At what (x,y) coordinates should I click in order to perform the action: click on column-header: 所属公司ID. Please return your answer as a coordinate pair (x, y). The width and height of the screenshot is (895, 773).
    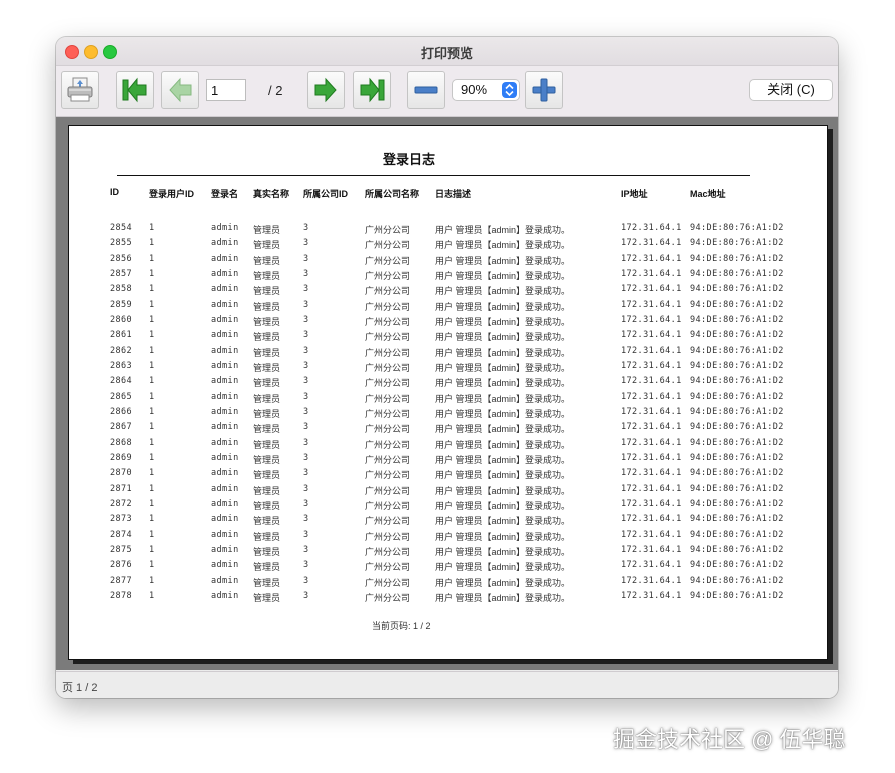
    Looking at the image, I should click on (326, 194).